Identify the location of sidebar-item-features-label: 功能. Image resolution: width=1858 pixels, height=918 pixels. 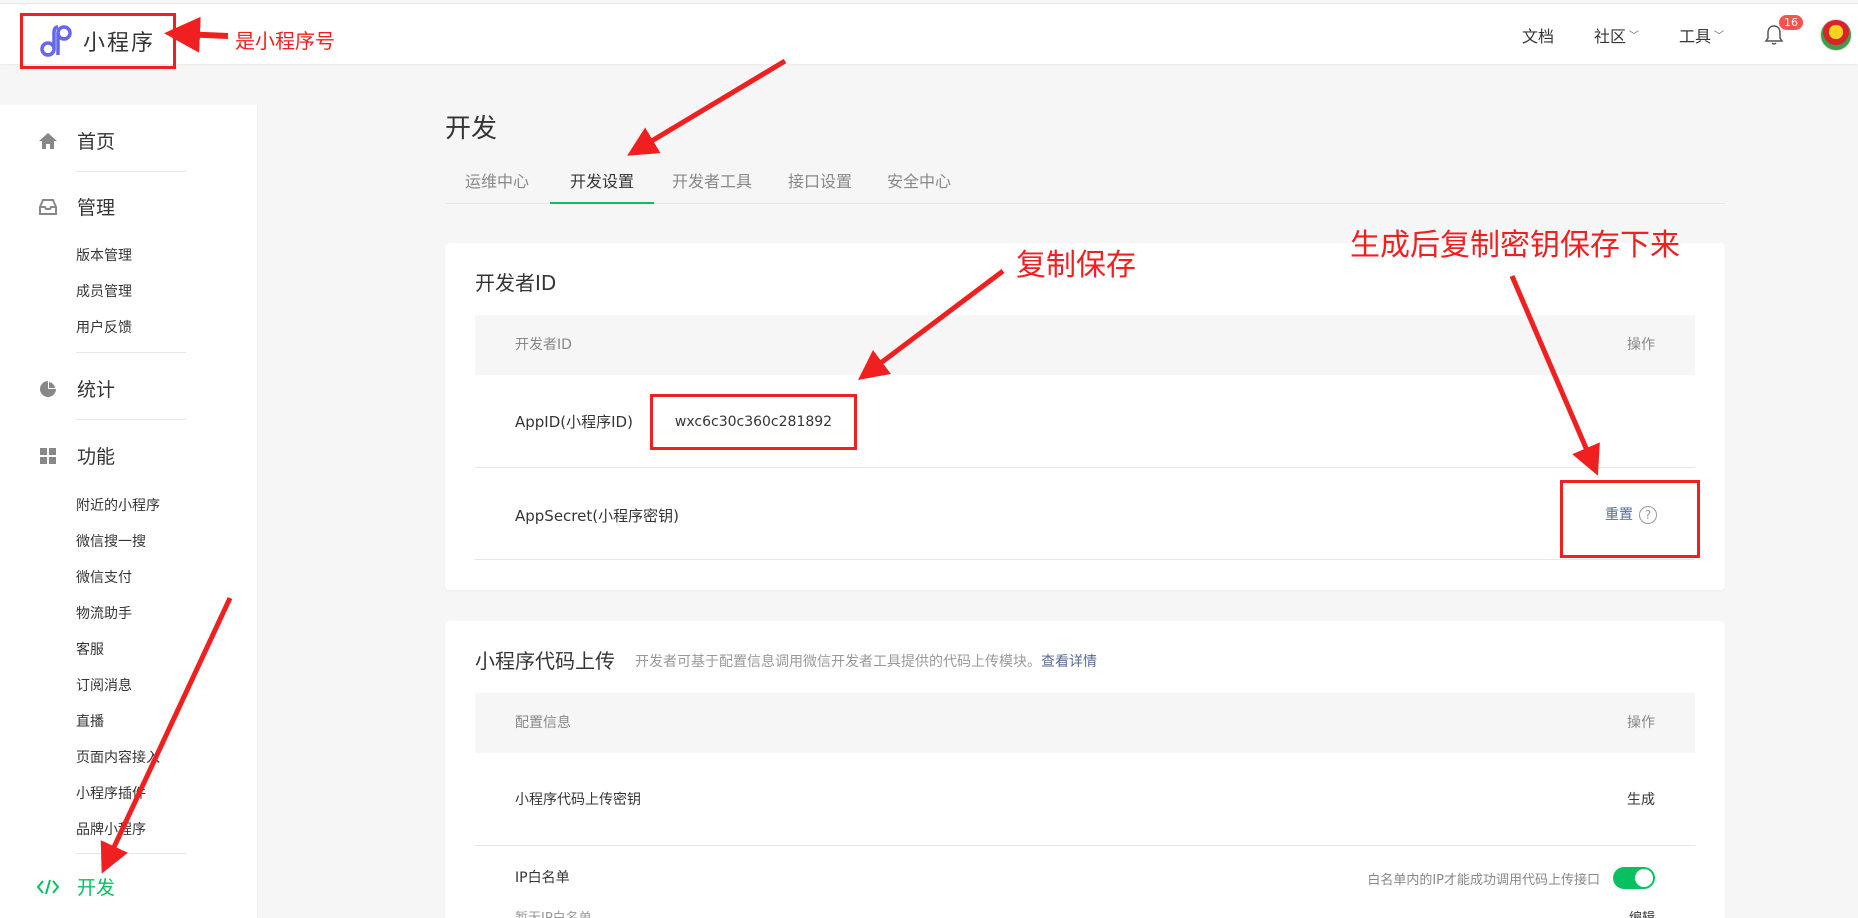
(96, 457).